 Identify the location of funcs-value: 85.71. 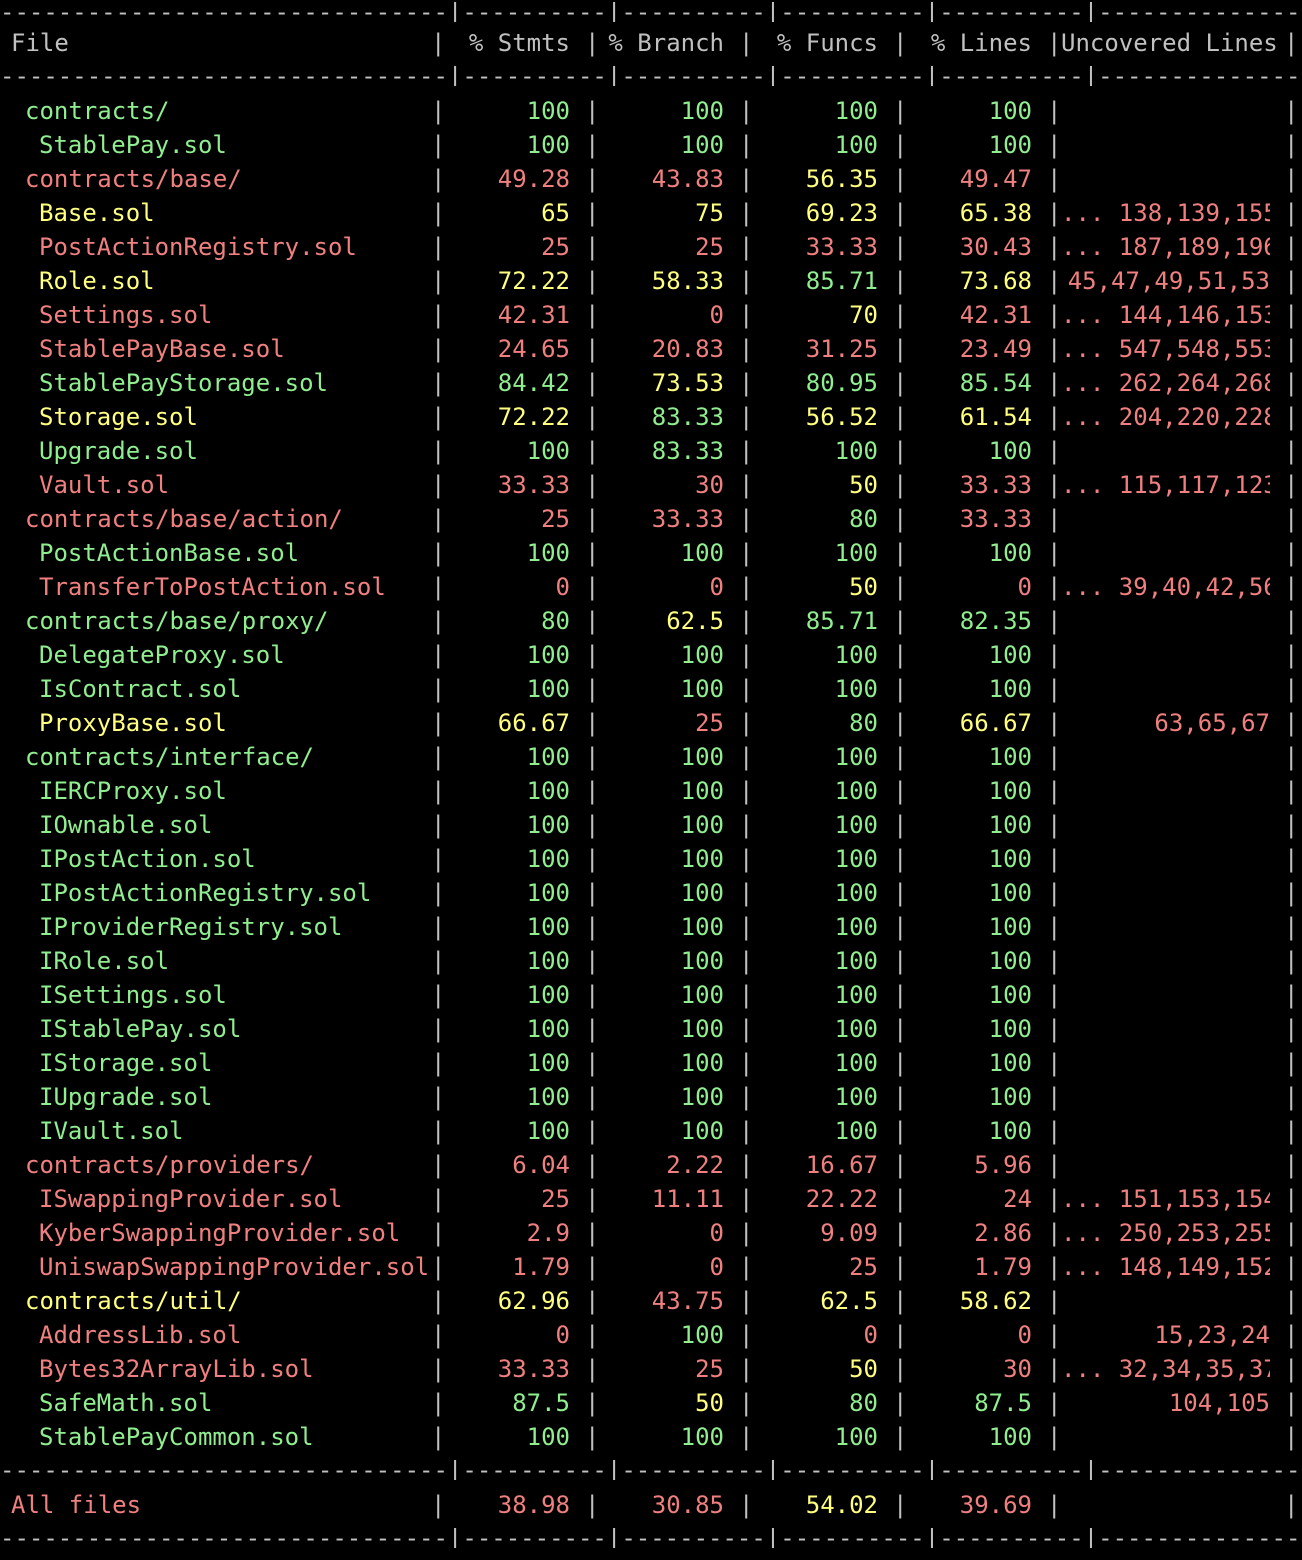
(841, 281).